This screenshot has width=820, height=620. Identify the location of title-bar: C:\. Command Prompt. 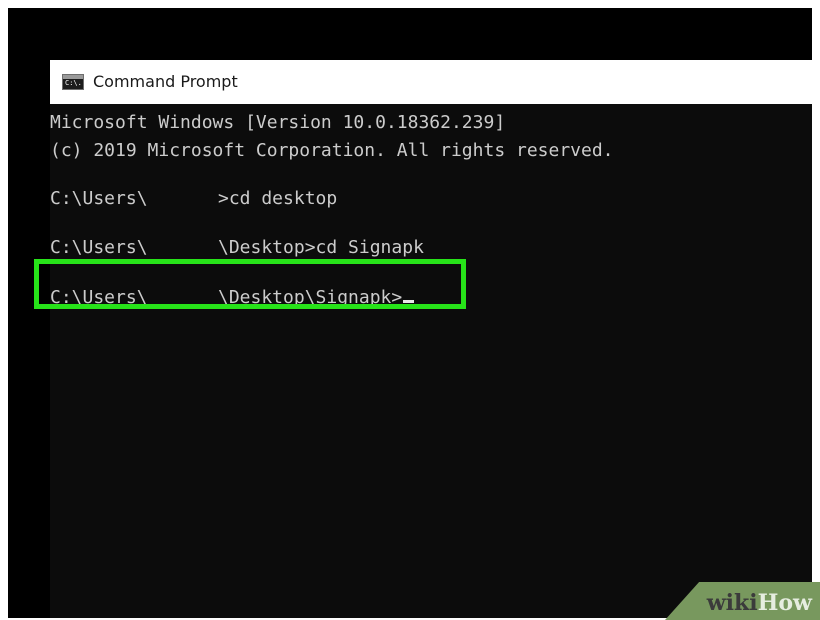
(431, 82).